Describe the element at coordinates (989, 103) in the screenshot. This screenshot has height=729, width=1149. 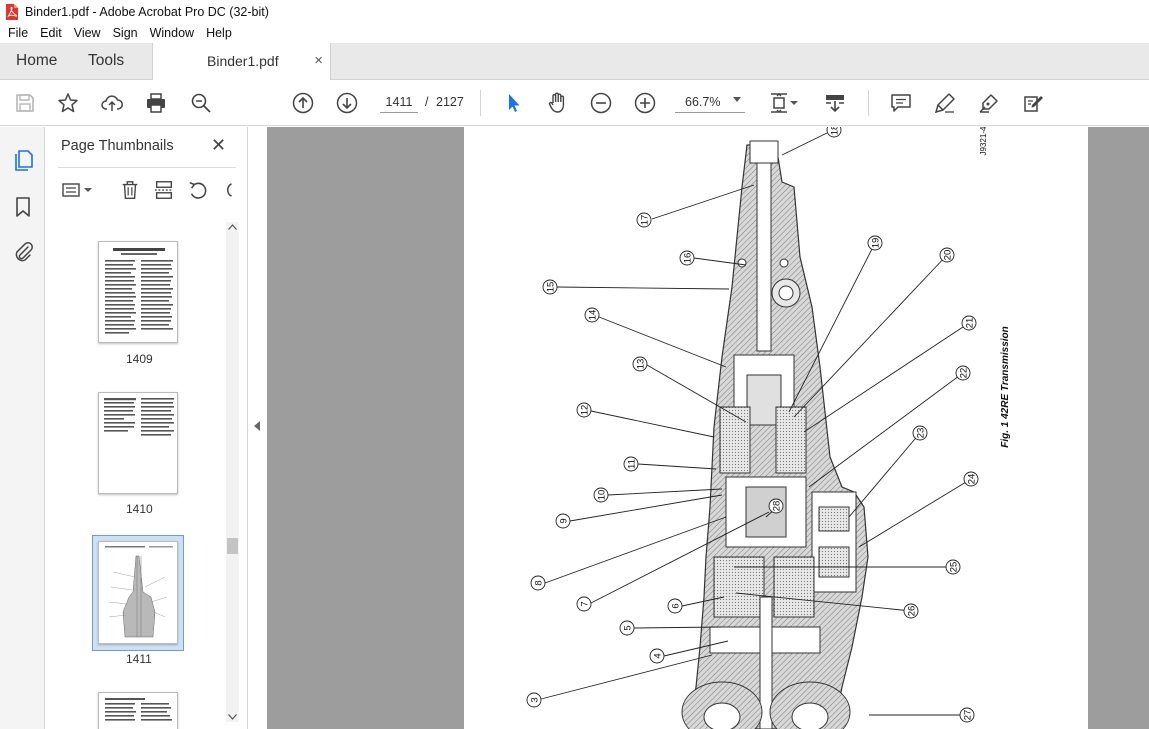
I see `draw-button` at that location.